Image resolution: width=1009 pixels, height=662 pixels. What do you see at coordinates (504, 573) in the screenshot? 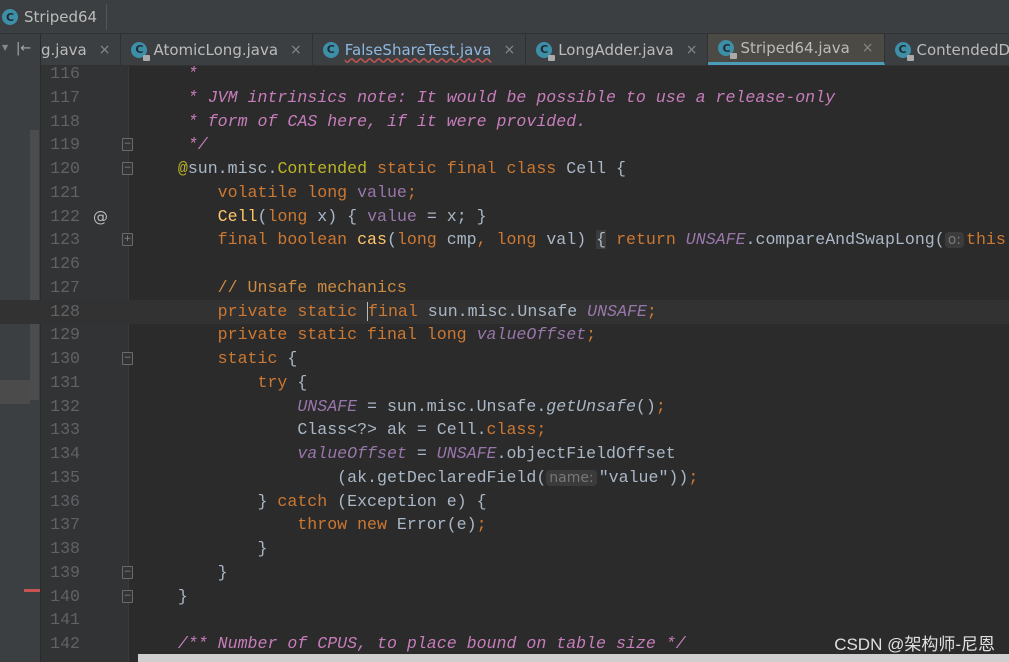
I see `code-line: 139 − }` at bounding box center [504, 573].